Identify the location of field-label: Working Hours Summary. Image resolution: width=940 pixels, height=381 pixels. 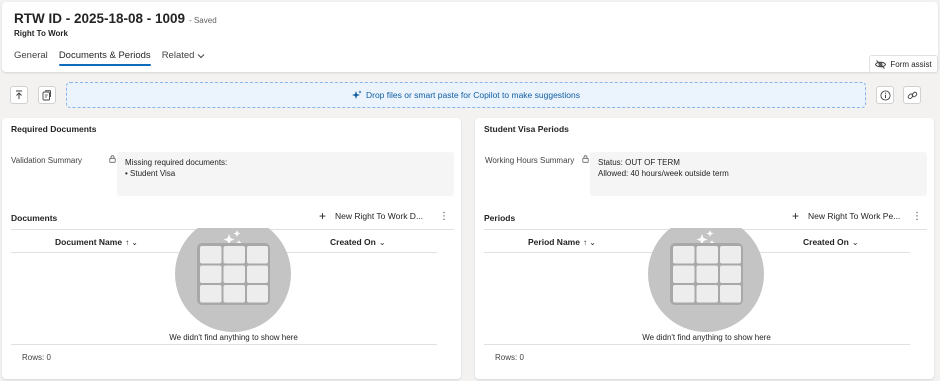
(530, 160).